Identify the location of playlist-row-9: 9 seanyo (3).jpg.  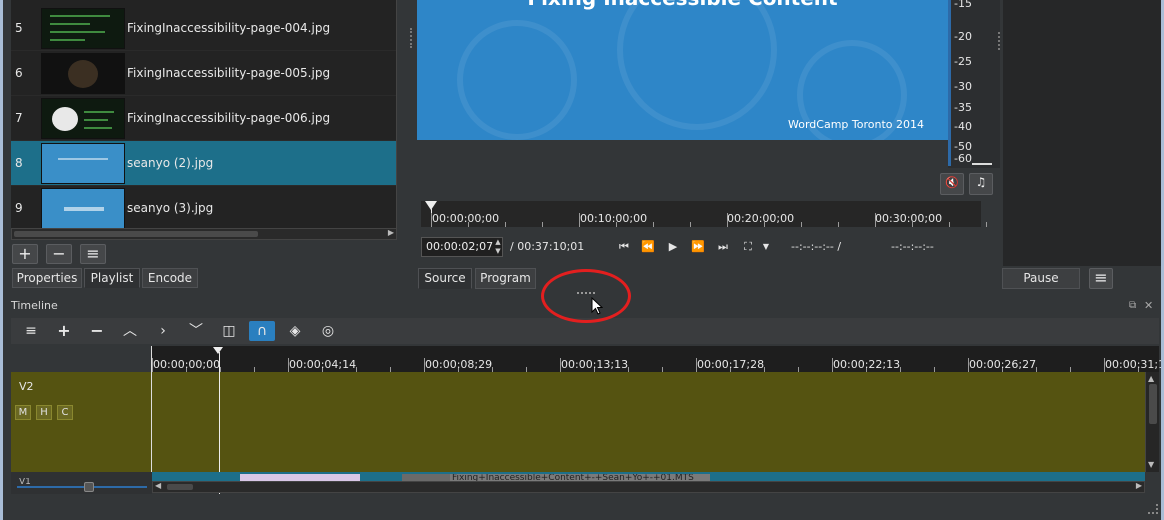
(204, 207).